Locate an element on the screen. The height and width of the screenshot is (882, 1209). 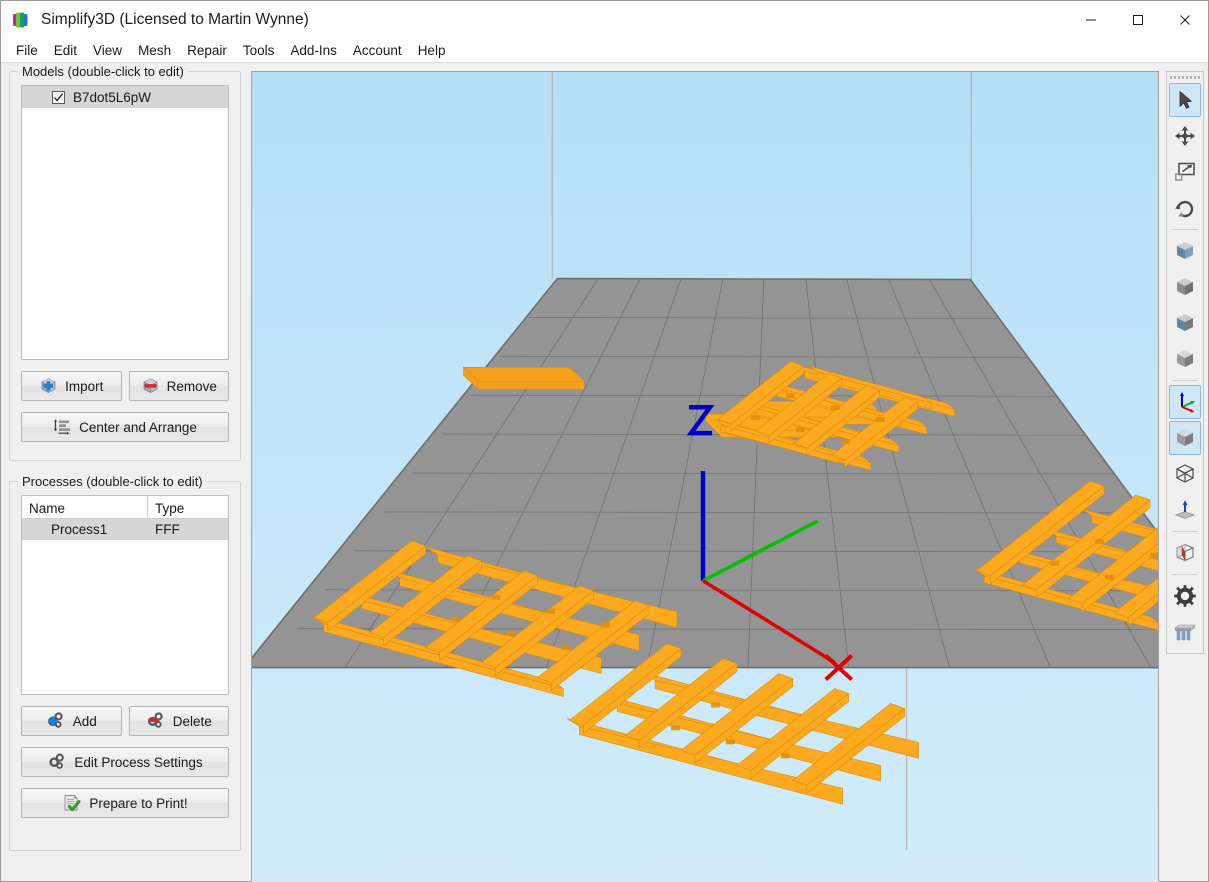
tool-move-button is located at coordinates (1185, 136).